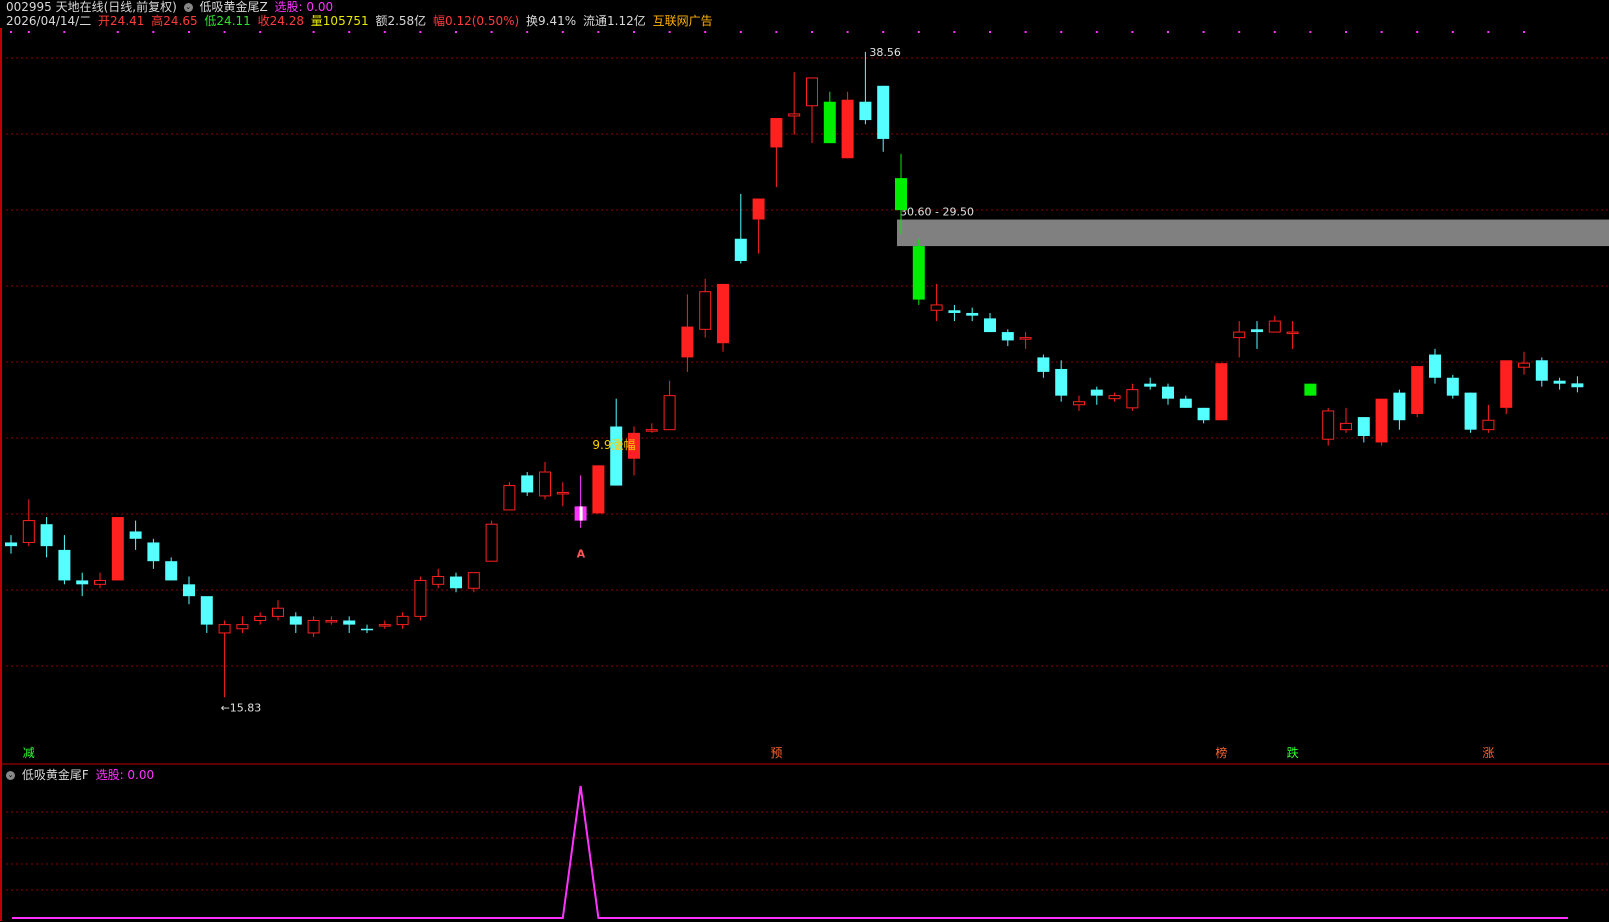  What do you see at coordinates (776, 753) in the screenshot?
I see `bottom-marker: 预` at bounding box center [776, 753].